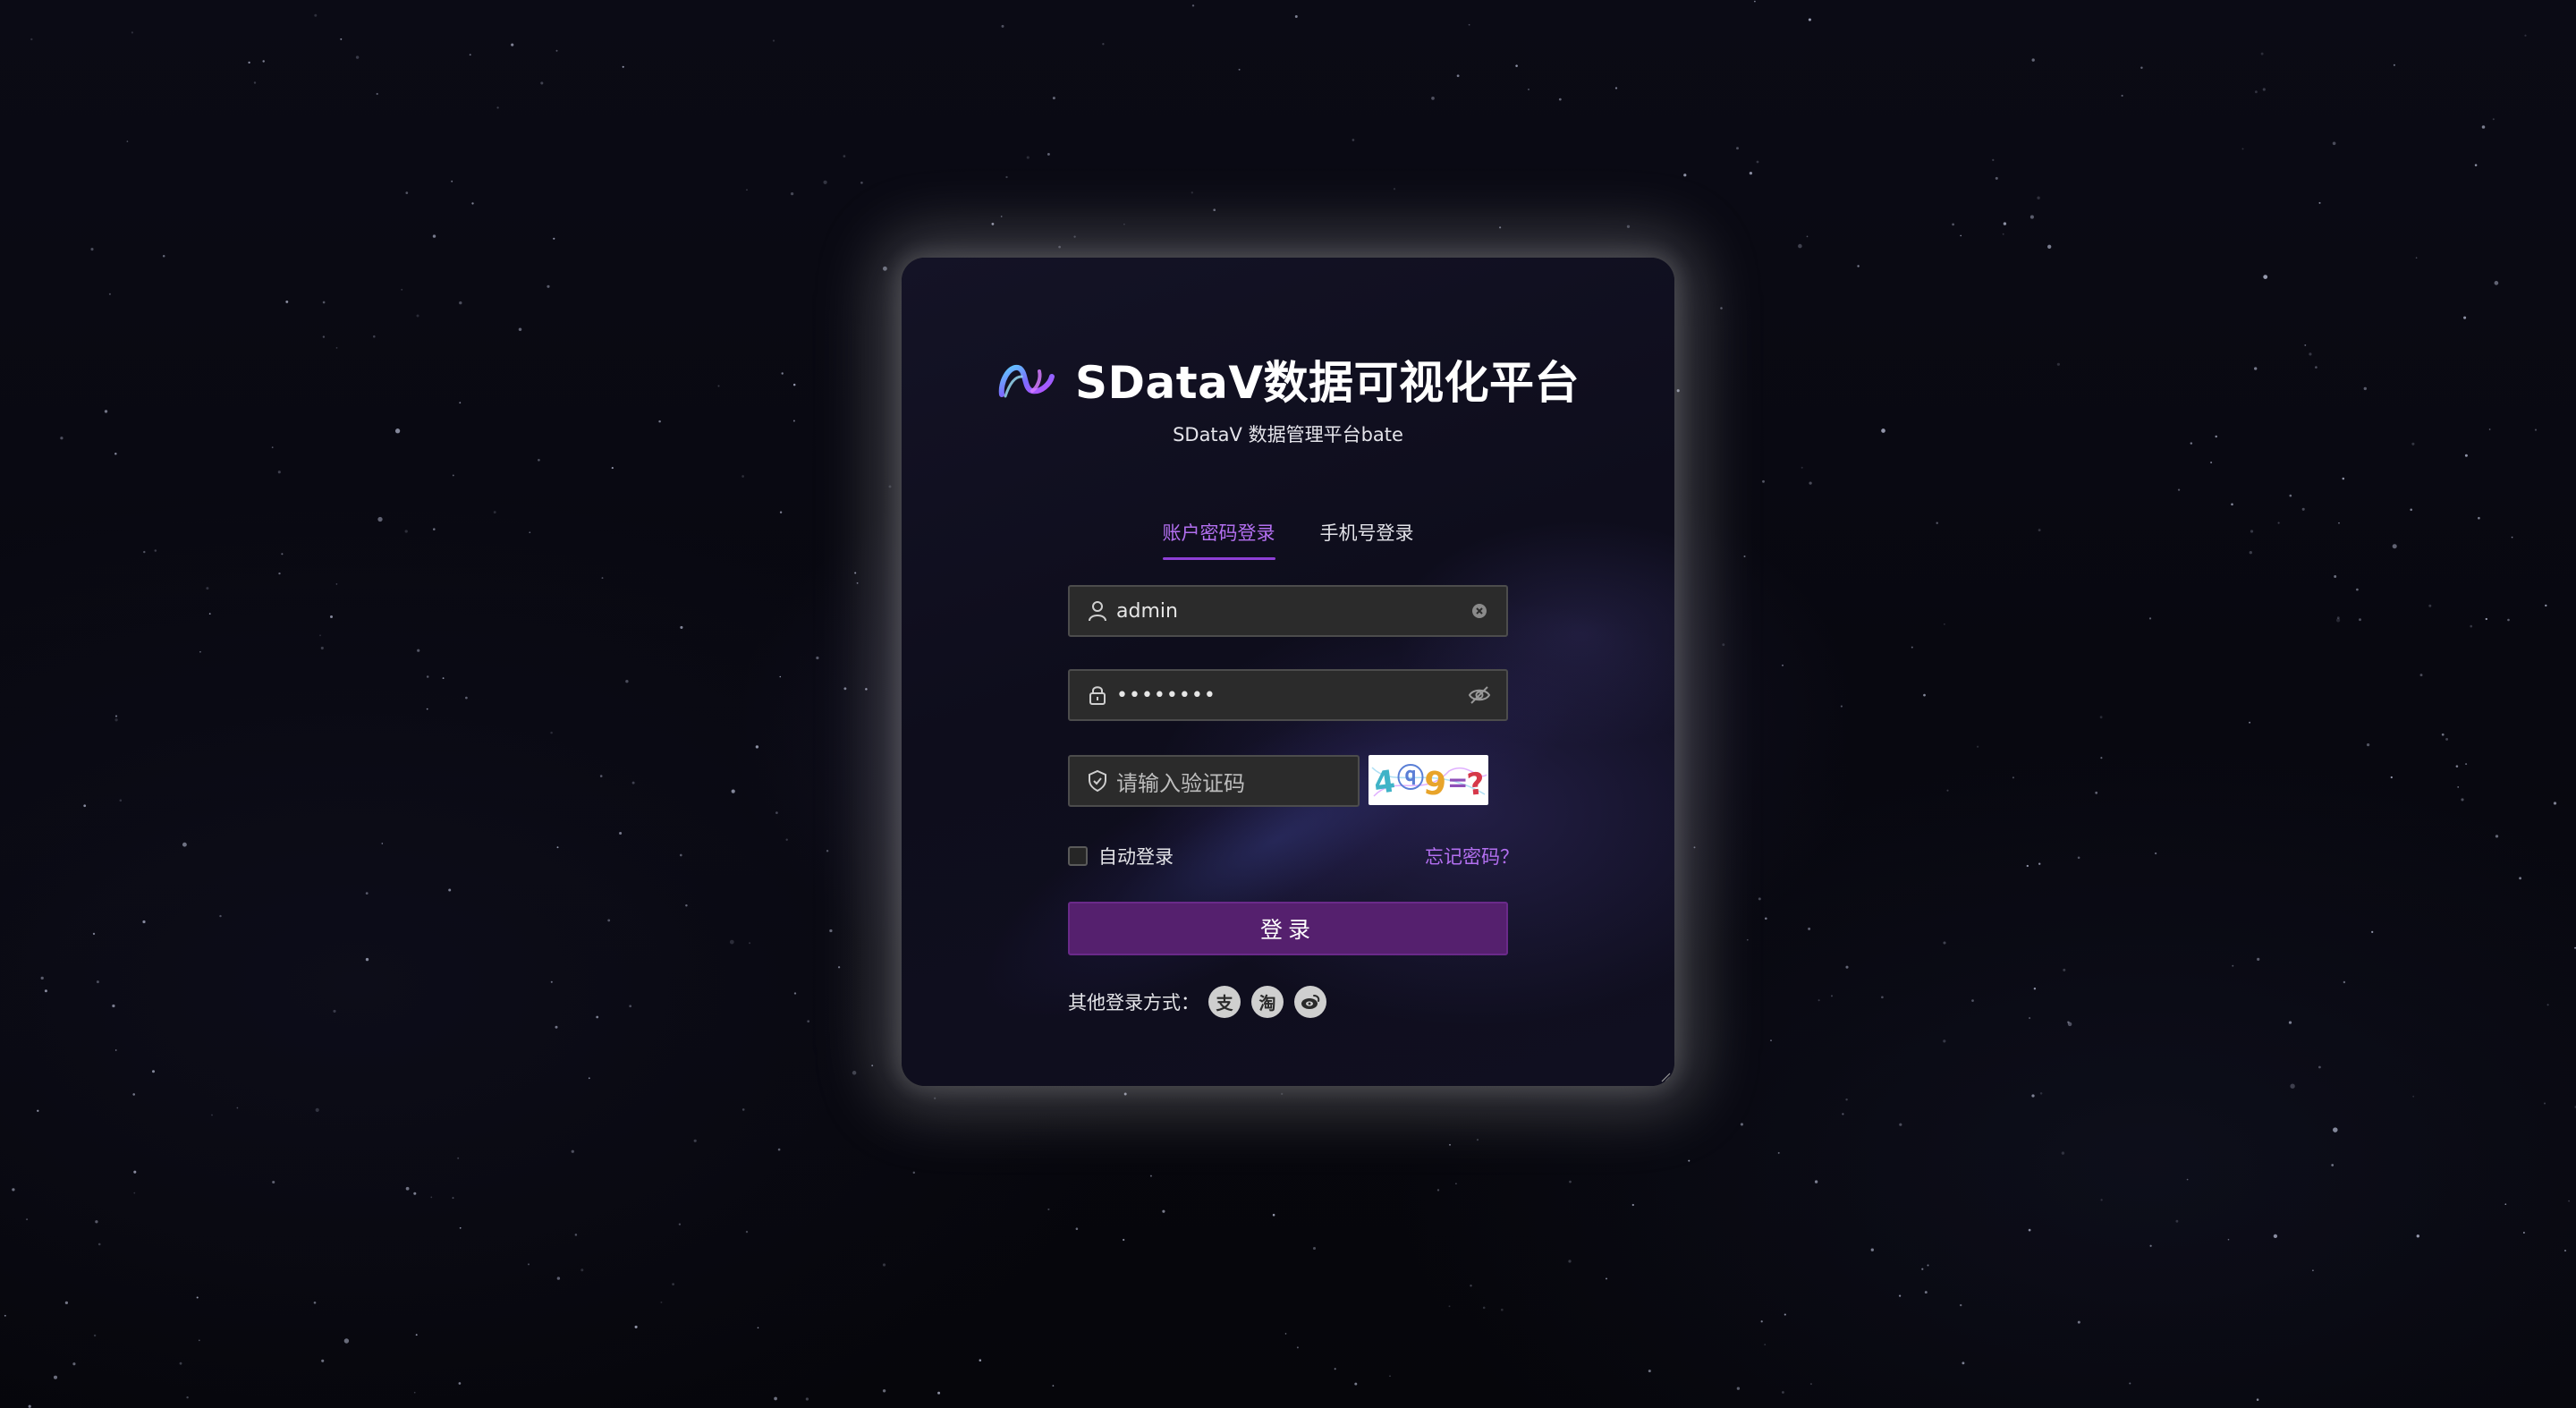 The width and height of the screenshot is (2576, 1408). Describe the element at coordinates (1665, 1077) in the screenshot. I see `resize-grip-icon` at that location.